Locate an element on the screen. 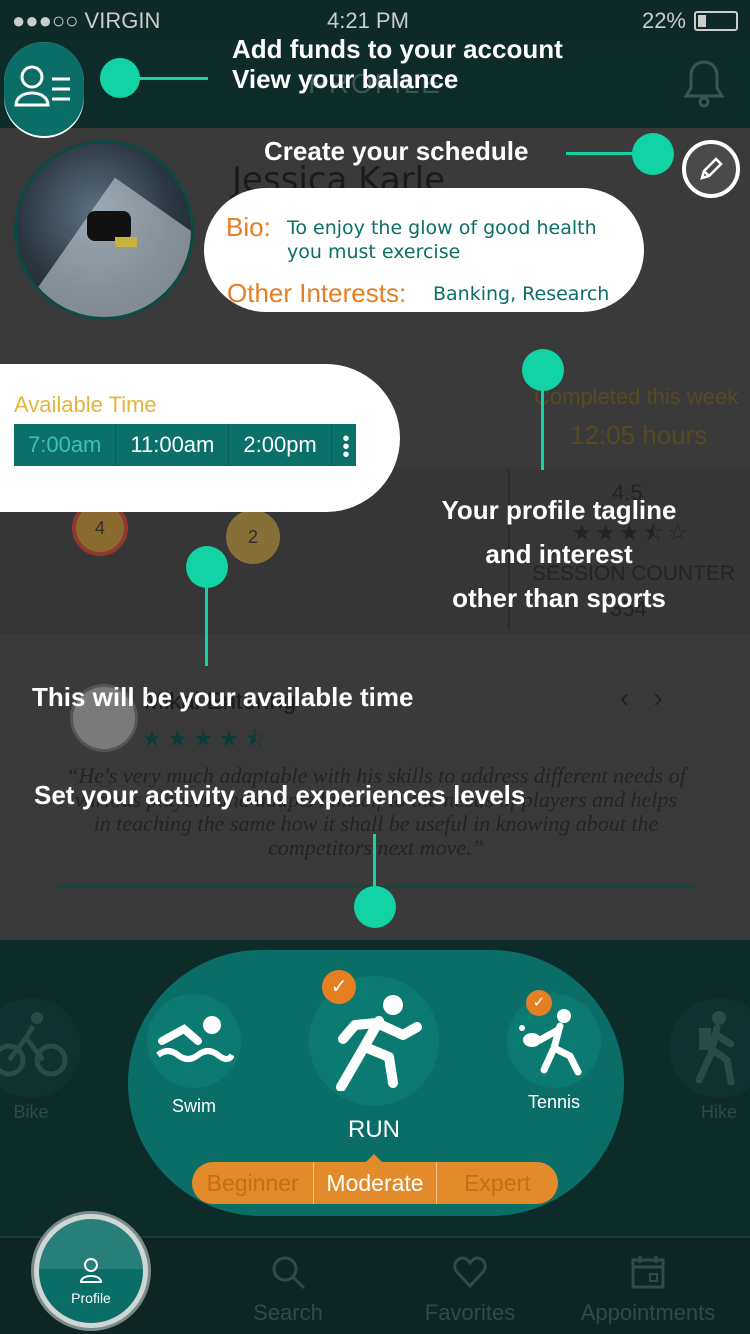 This screenshot has height=1334, width=750. bio-label: Bio: is located at coordinates (248, 227).